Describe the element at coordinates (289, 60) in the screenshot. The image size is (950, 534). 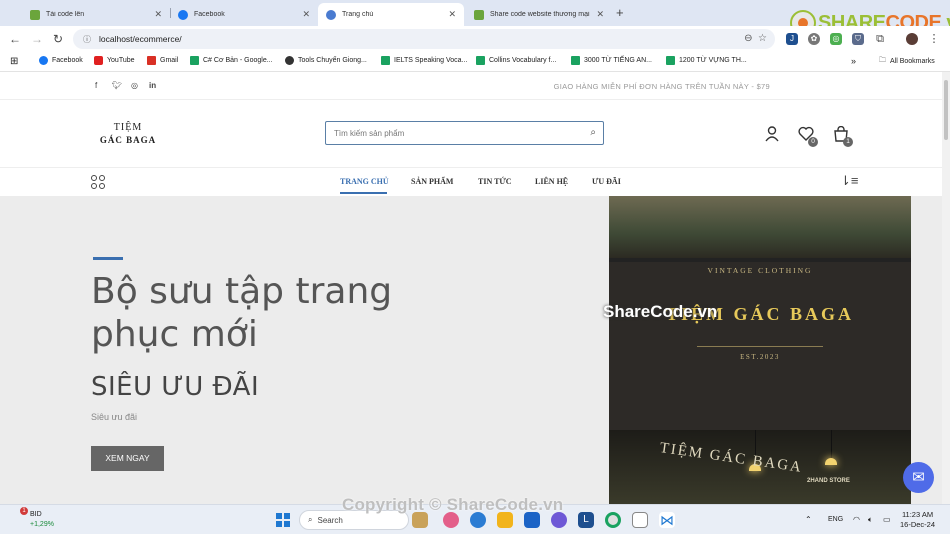
I see `tools-icon` at that location.